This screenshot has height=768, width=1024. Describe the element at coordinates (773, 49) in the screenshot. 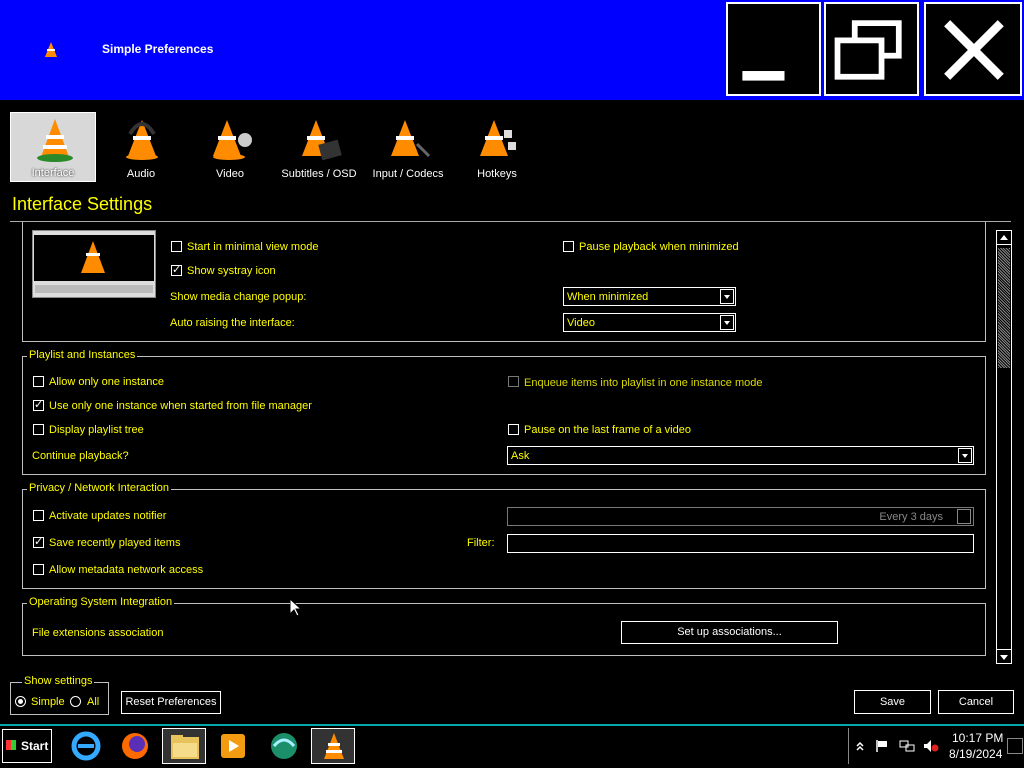

I see `minimize-button` at that location.